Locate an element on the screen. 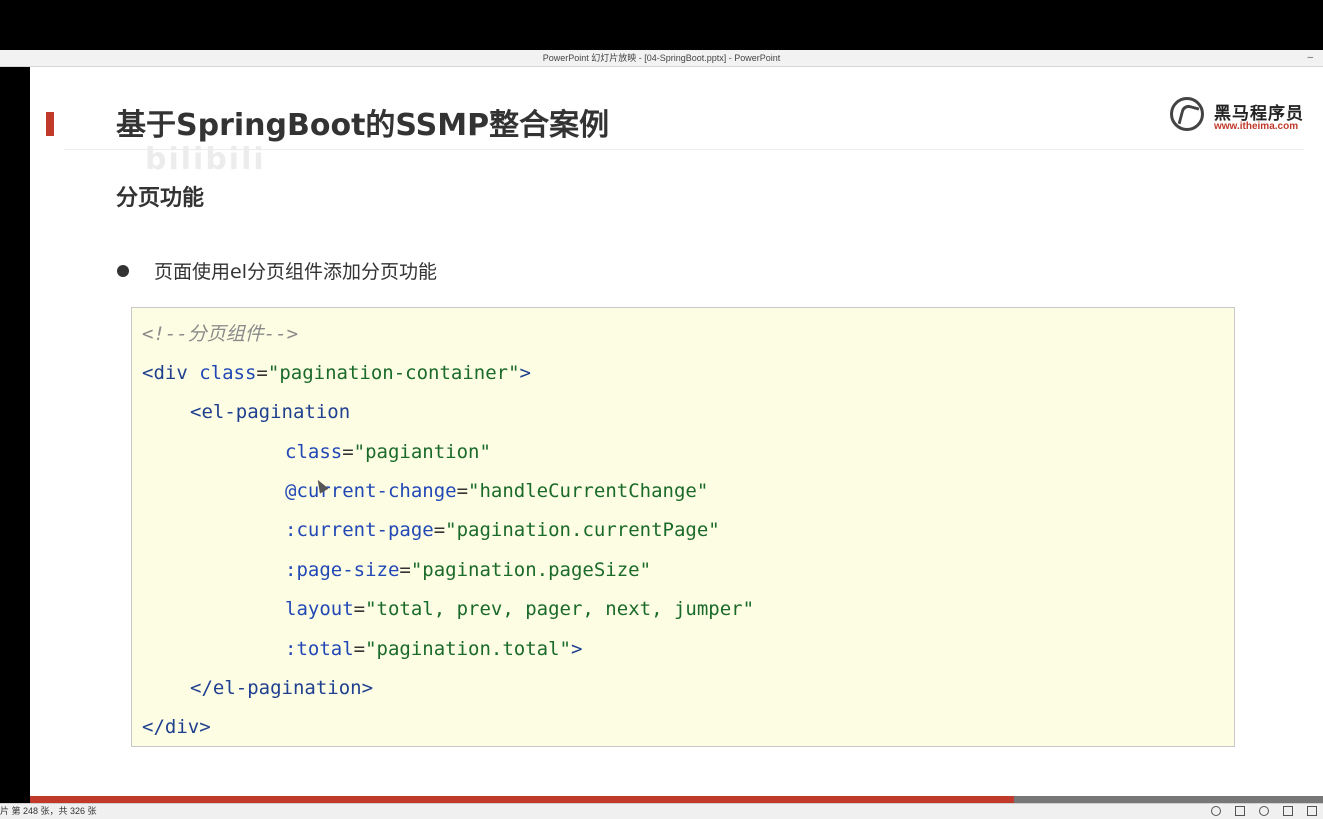  code-attr: :page-size is located at coordinates (342, 570).